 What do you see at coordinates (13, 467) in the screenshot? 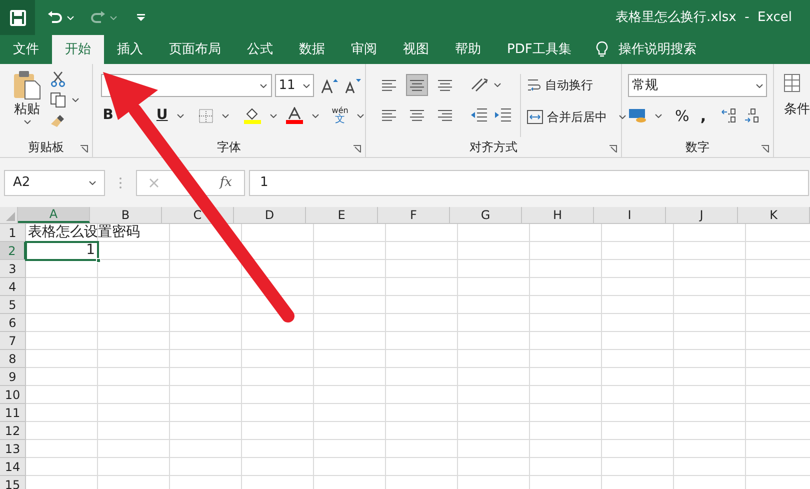
I see `row-header: 14` at bounding box center [13, 467].